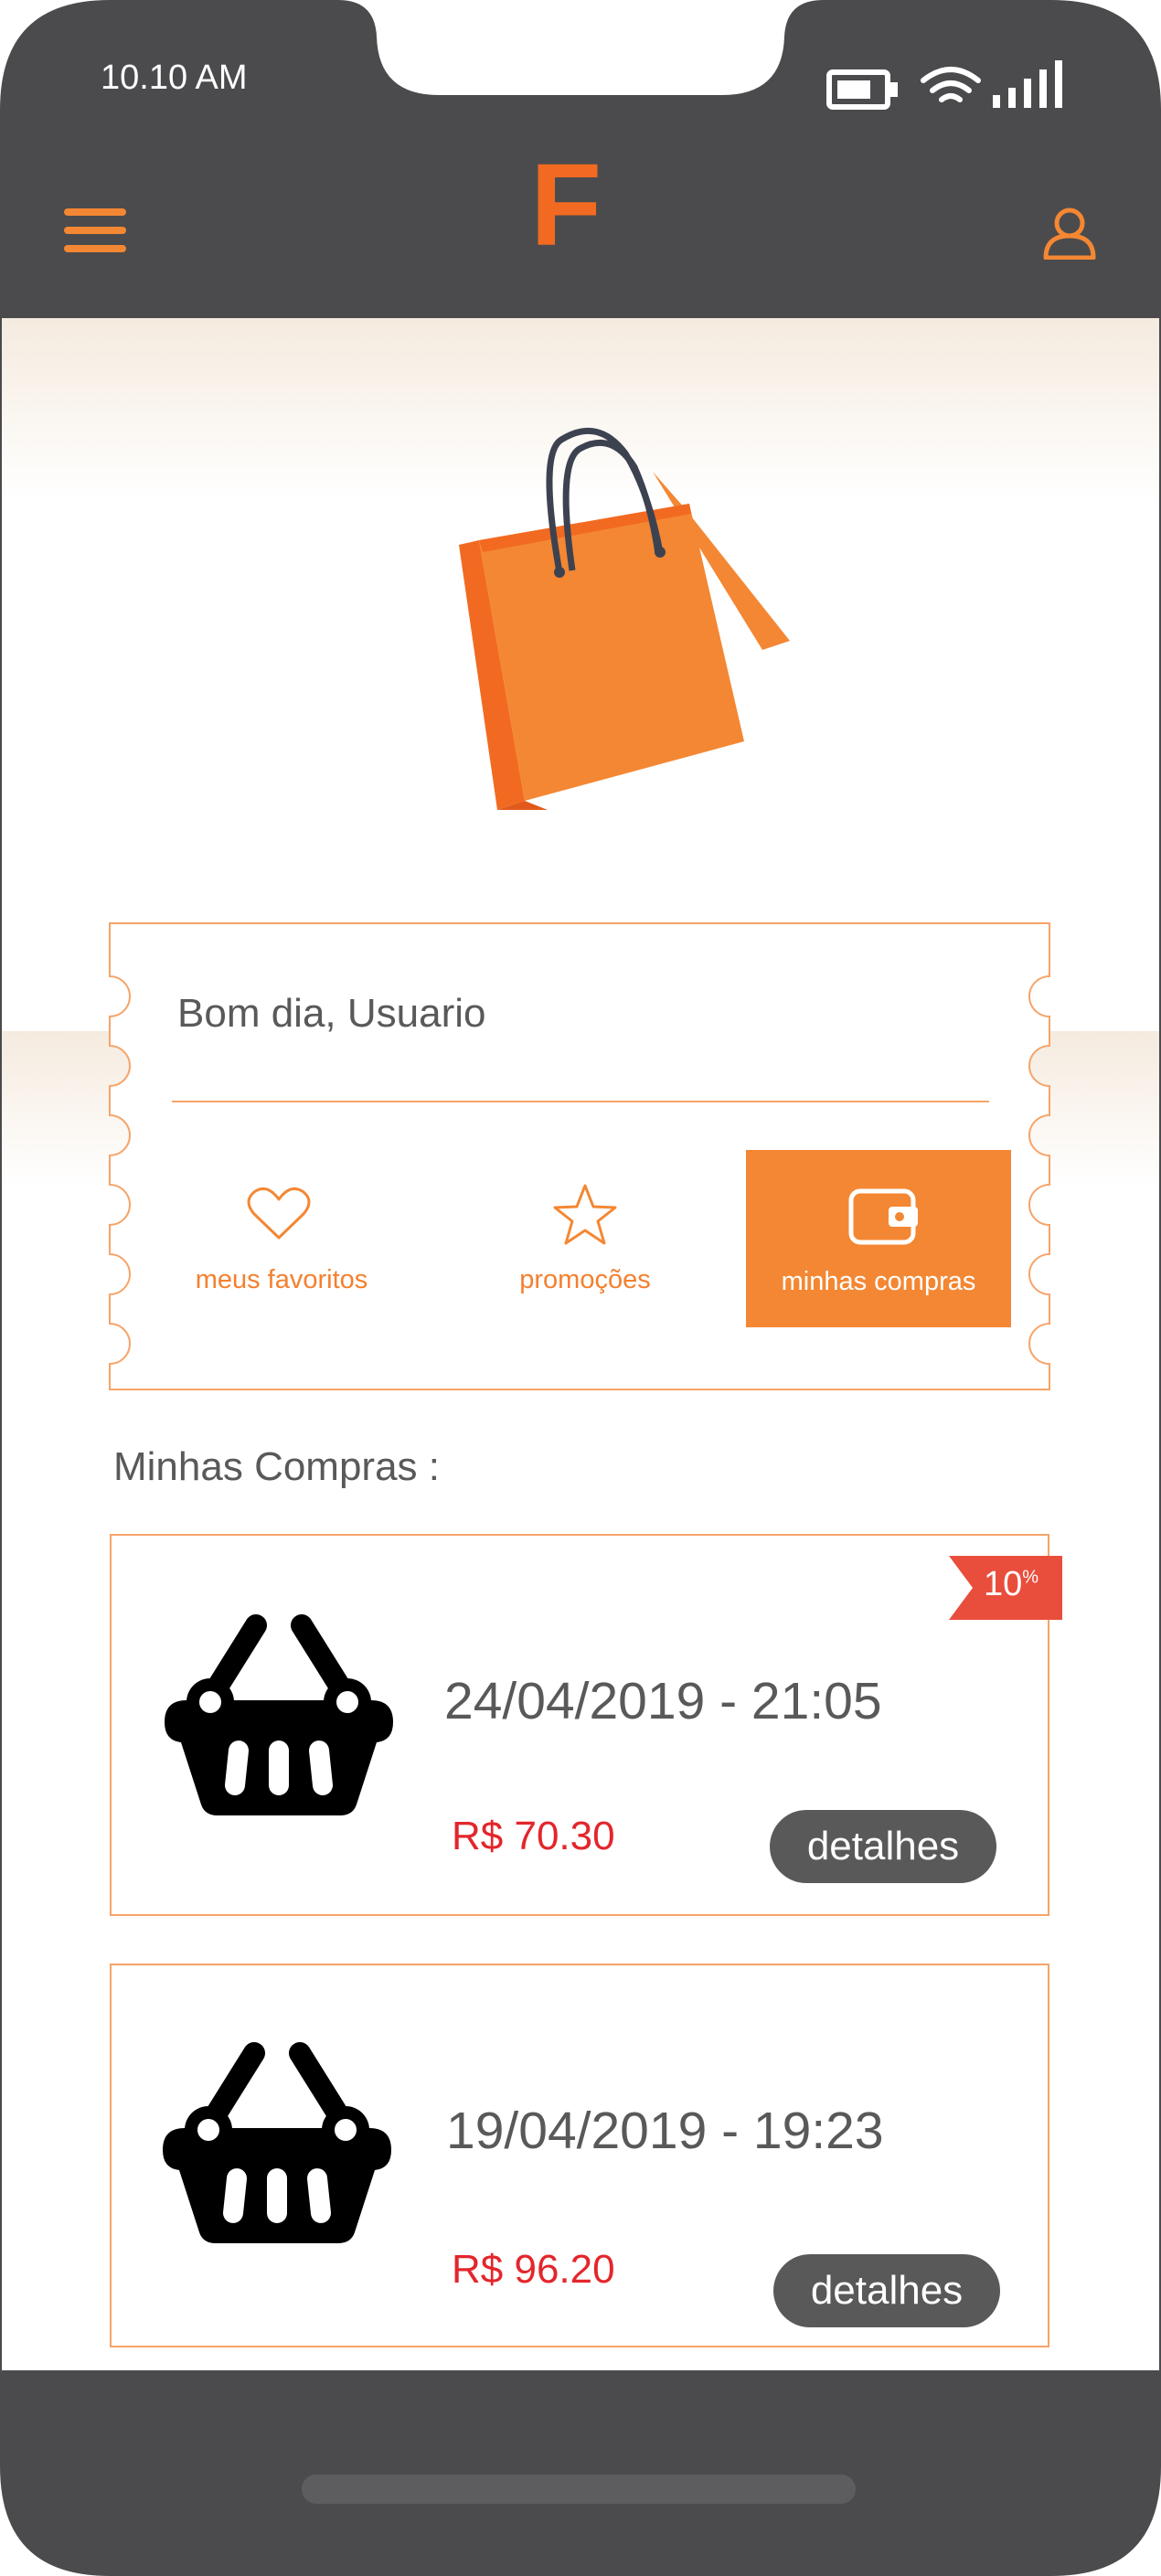 The image size is (1161, 2576). Describe the element at coordinates (665, 2131) in the screenshot. I see `purchase-date: 19/04/2019 - 19:23` at that location.